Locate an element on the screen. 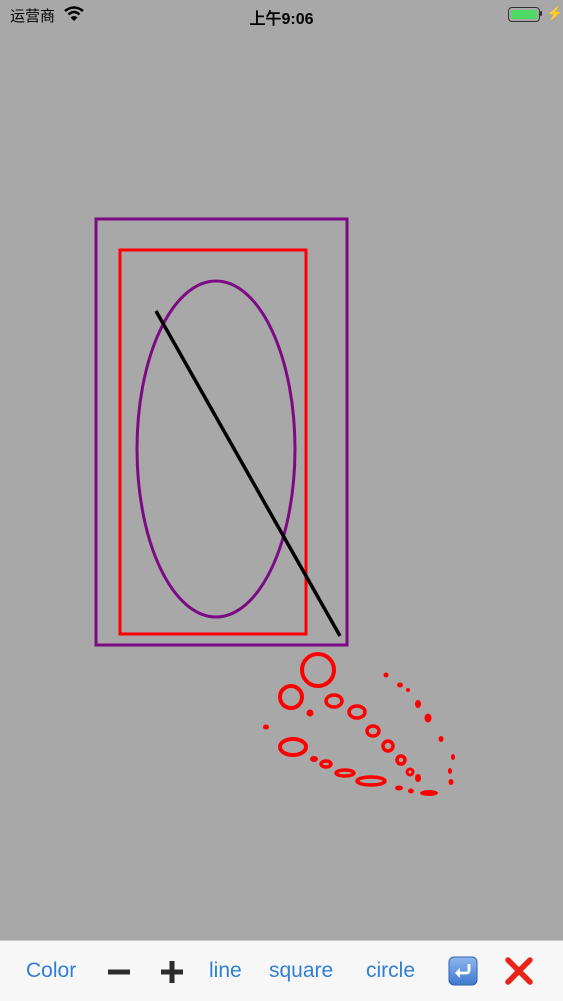 This screenshot has width=563, height=1001. status-bar: 运营商 上午9:06 ⚡ is located at coordinates (281, 17).